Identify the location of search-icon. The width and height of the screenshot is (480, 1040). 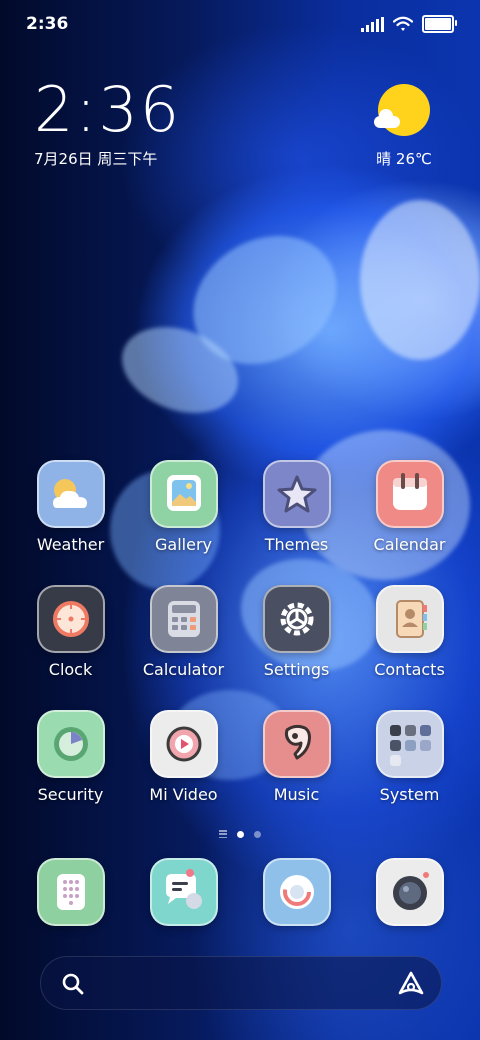
(73, 984).